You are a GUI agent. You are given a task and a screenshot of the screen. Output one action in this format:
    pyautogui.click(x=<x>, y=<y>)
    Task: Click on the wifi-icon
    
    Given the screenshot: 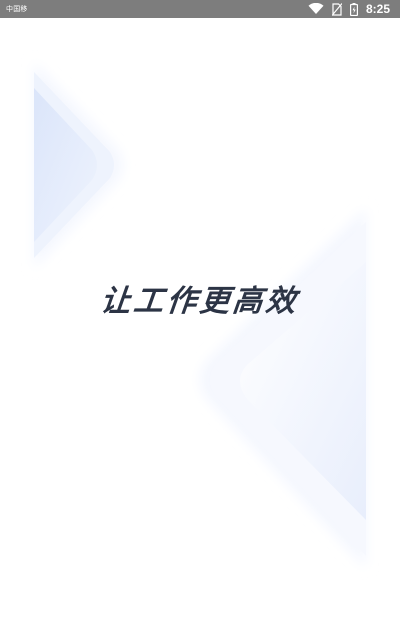 What is the action you would take?
    pyautogui.click(x=316, y=9)
    